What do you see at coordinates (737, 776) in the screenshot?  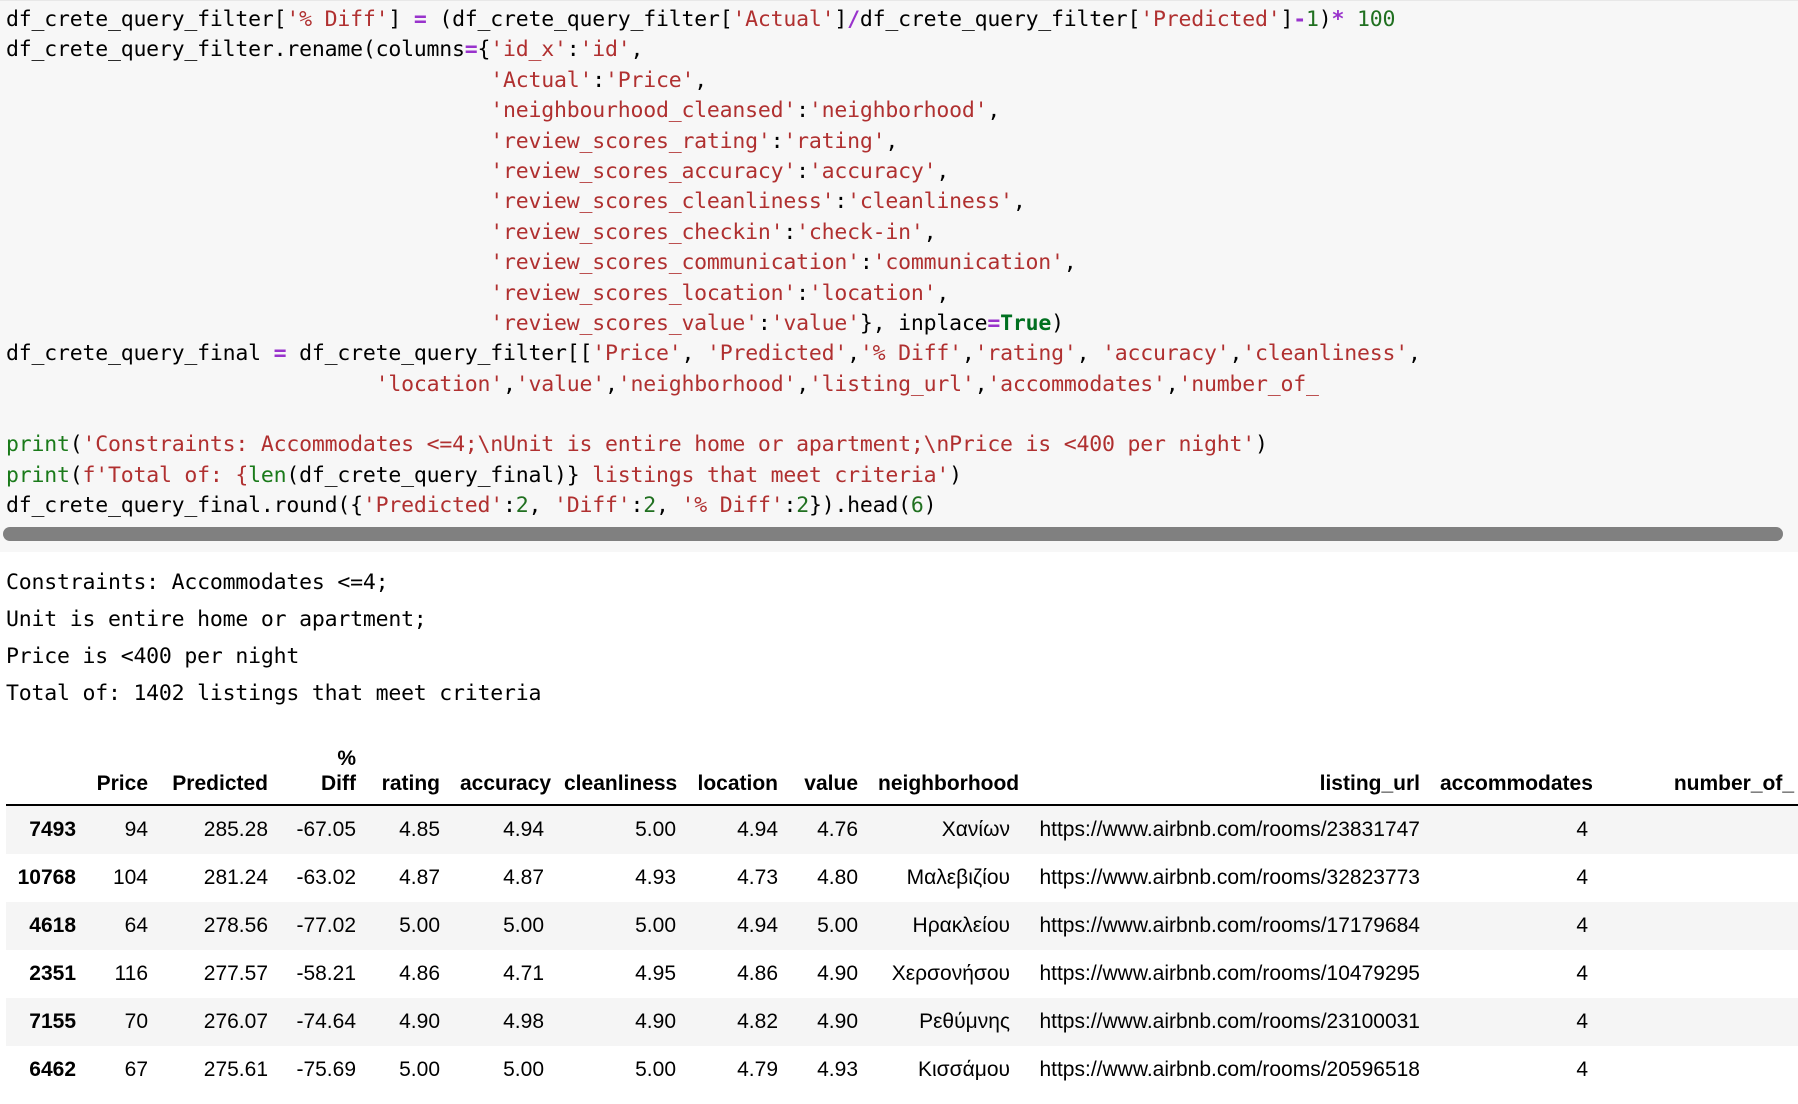 I see `table-column-header: location` at bounding box center [737, 776].